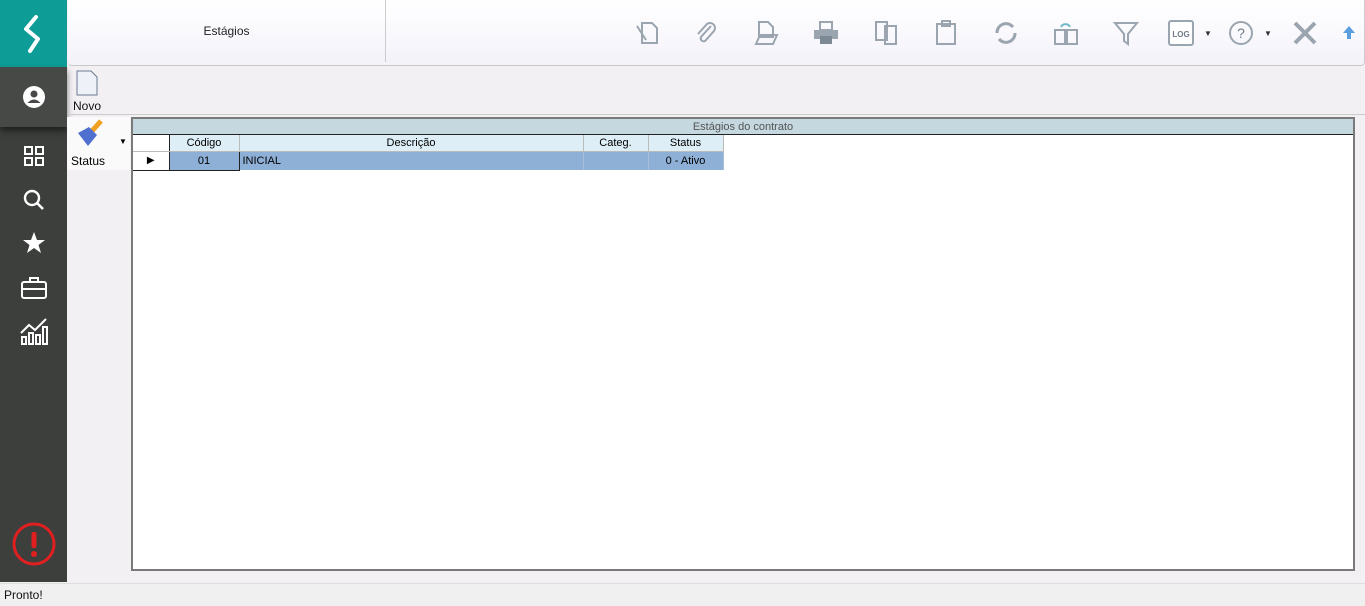 The image size is (1365, 606). I want to click on attach-icon, so click(706, 33).